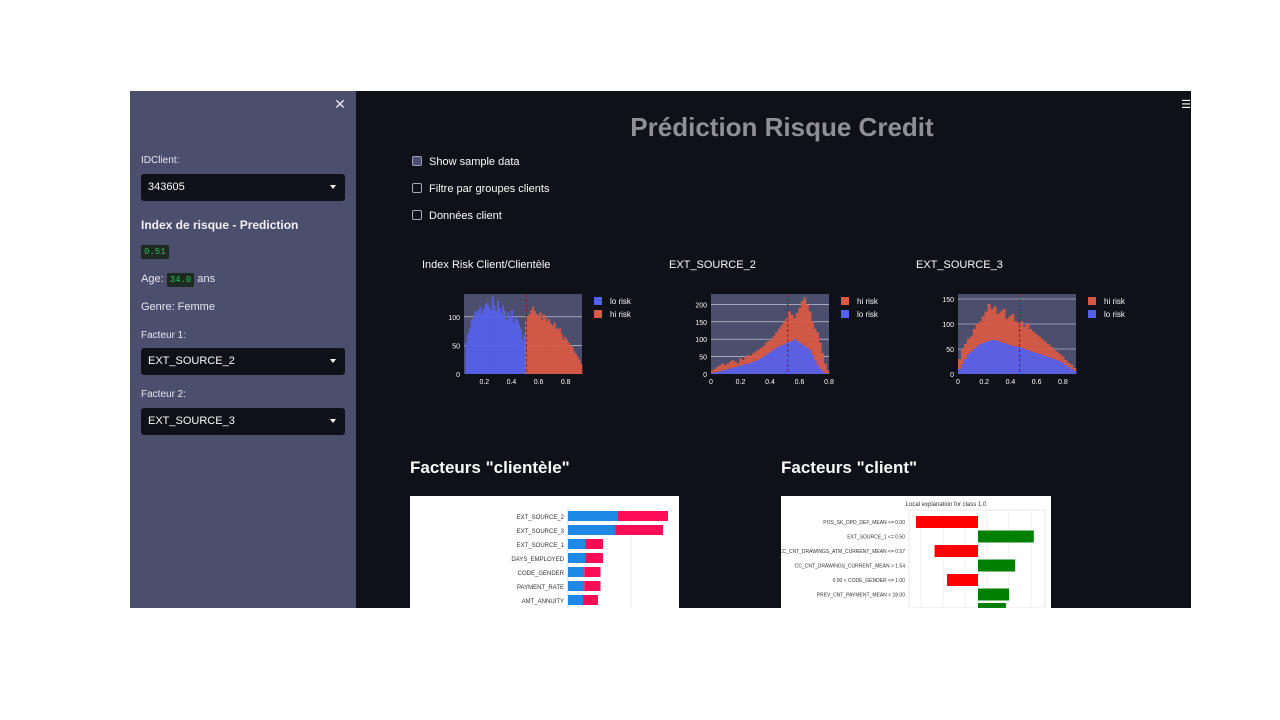 This screenshot has height=720, width=1280. What do you see at coordinates (850, 567) in the screenshot?
I see `feature-label: CC_CNT_DRAWINGS_CURRENT_MEAN > 1.54` at bounding box center [850, 567].